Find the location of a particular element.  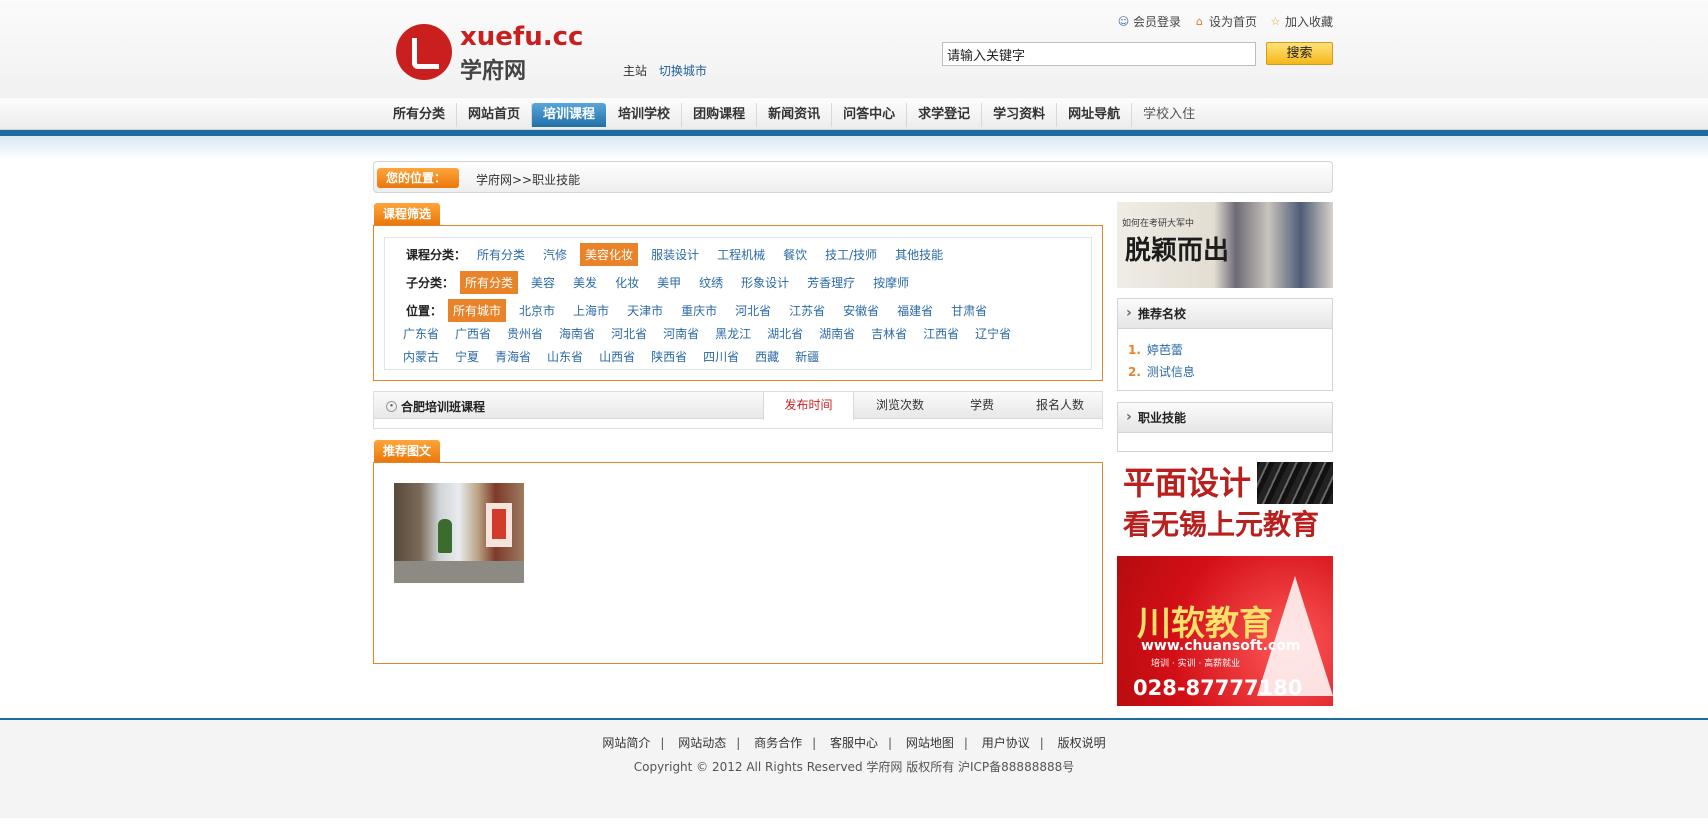

breadcrumb-path: 学府网>>职业技能 is located at coordinates (528, 179).